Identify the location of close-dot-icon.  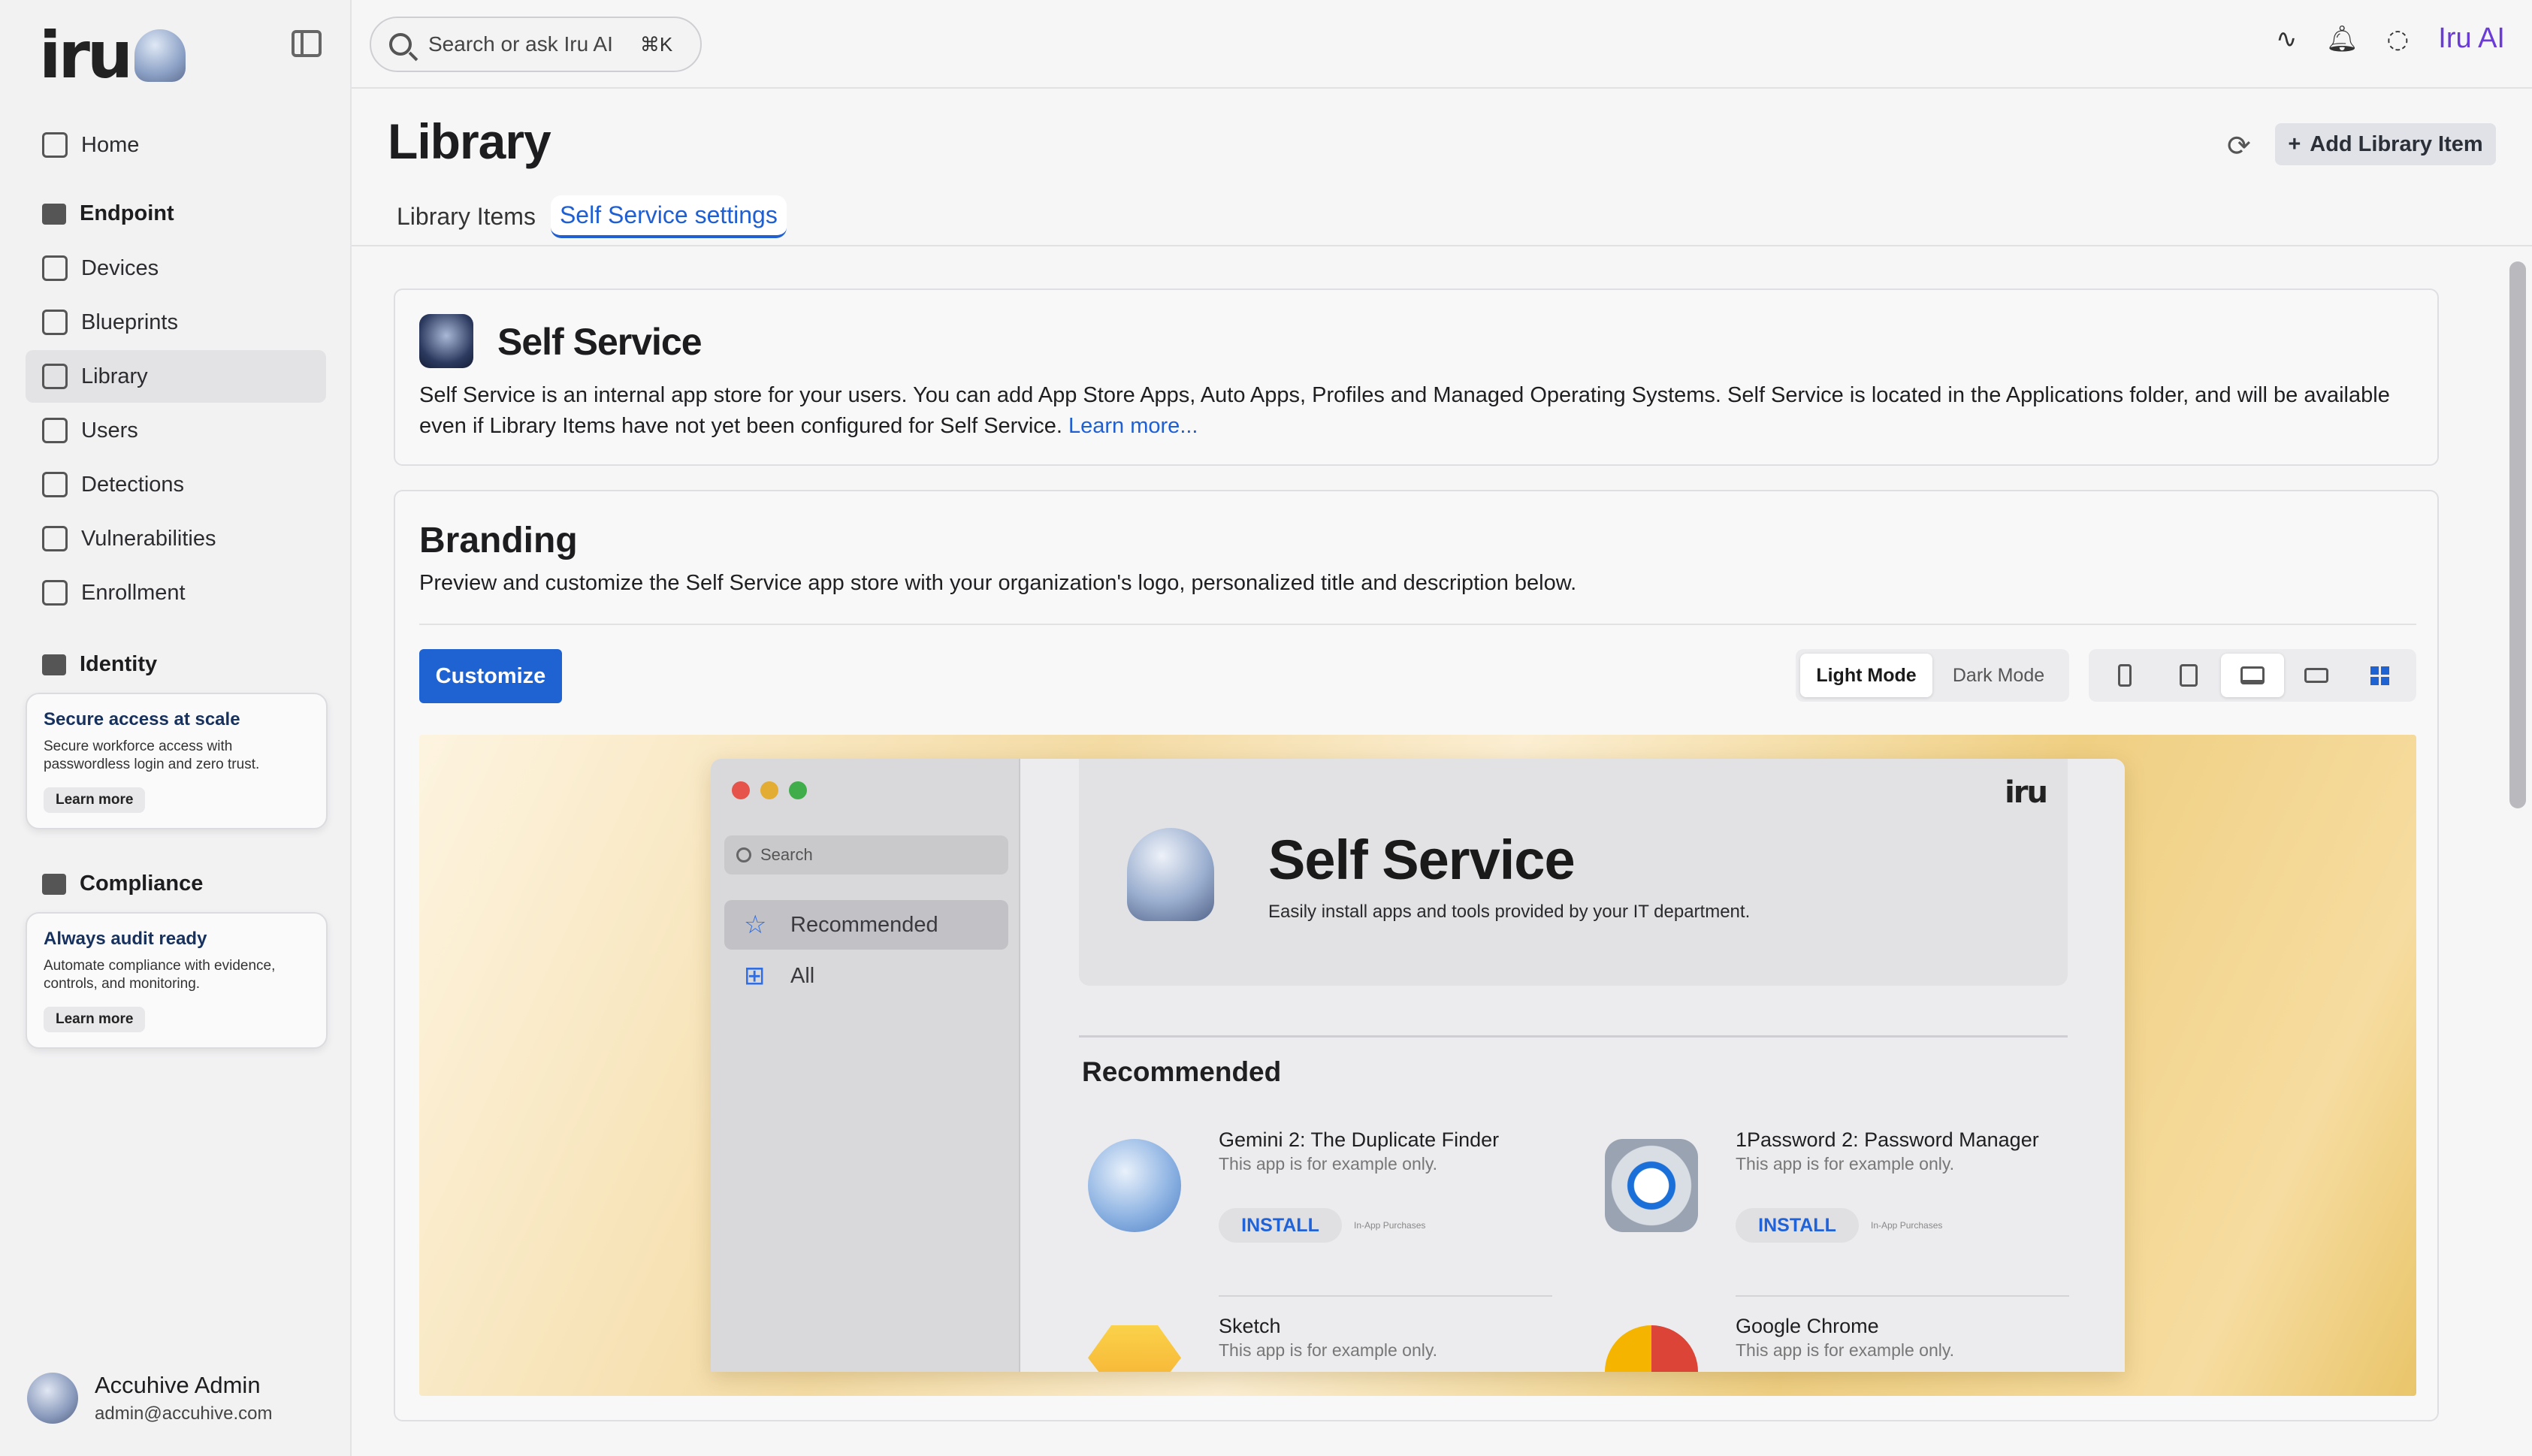
(741, 790).